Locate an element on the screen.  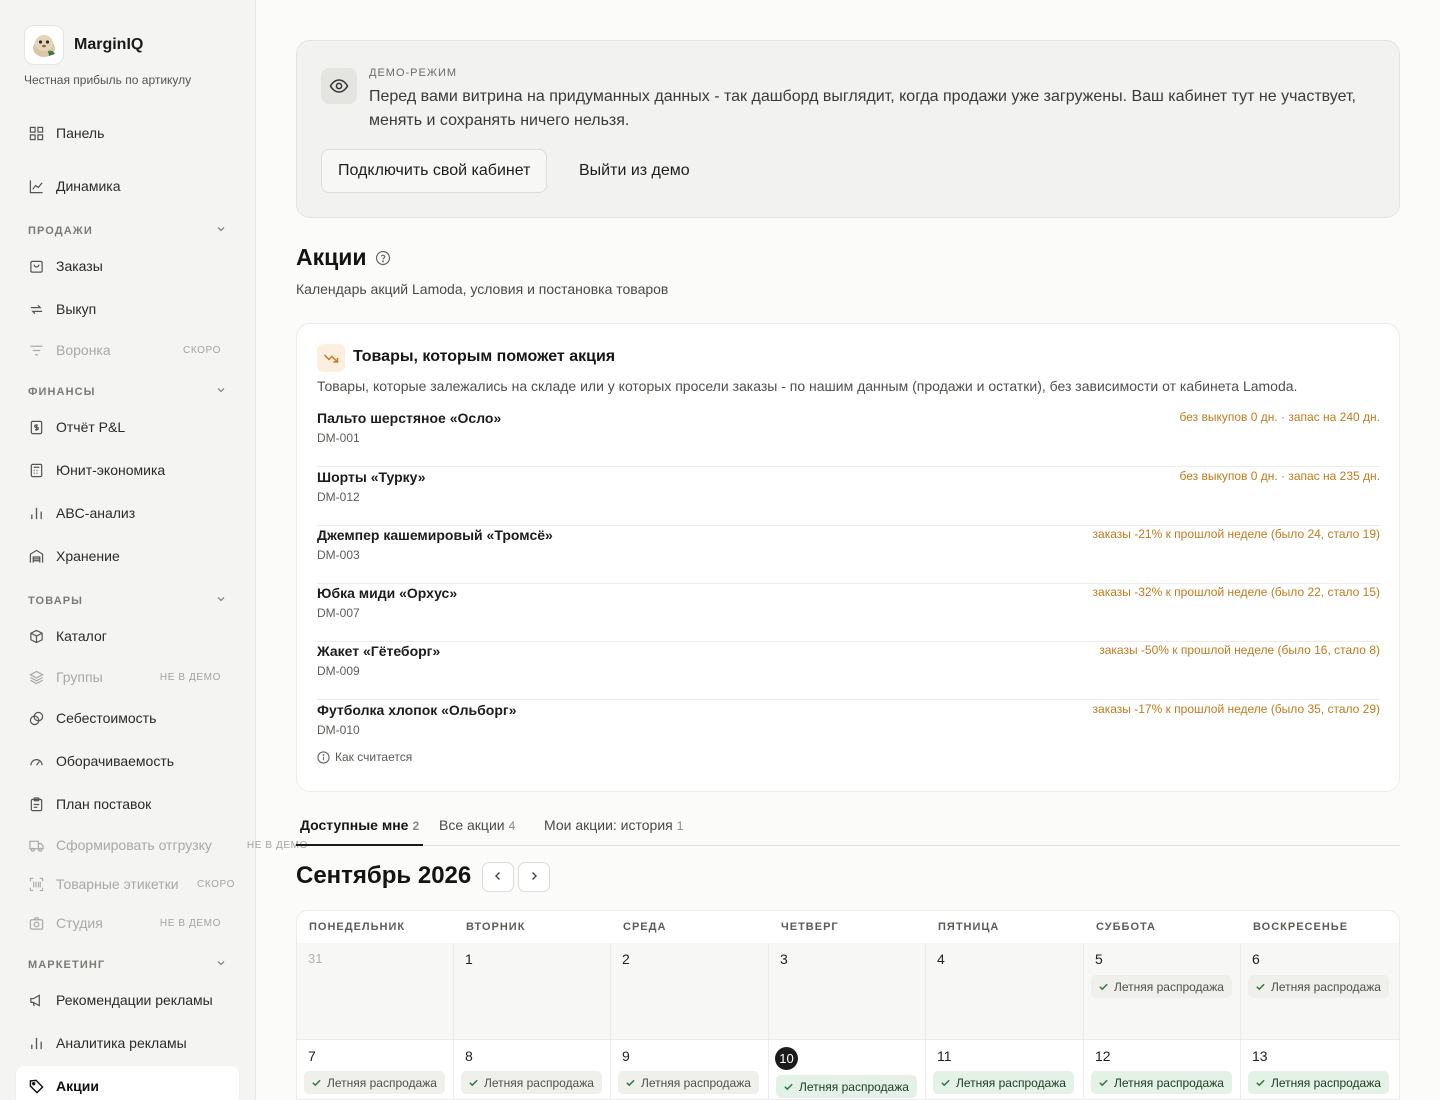
sidebar-item-label: Хранение is located at coordinates (88, 556).